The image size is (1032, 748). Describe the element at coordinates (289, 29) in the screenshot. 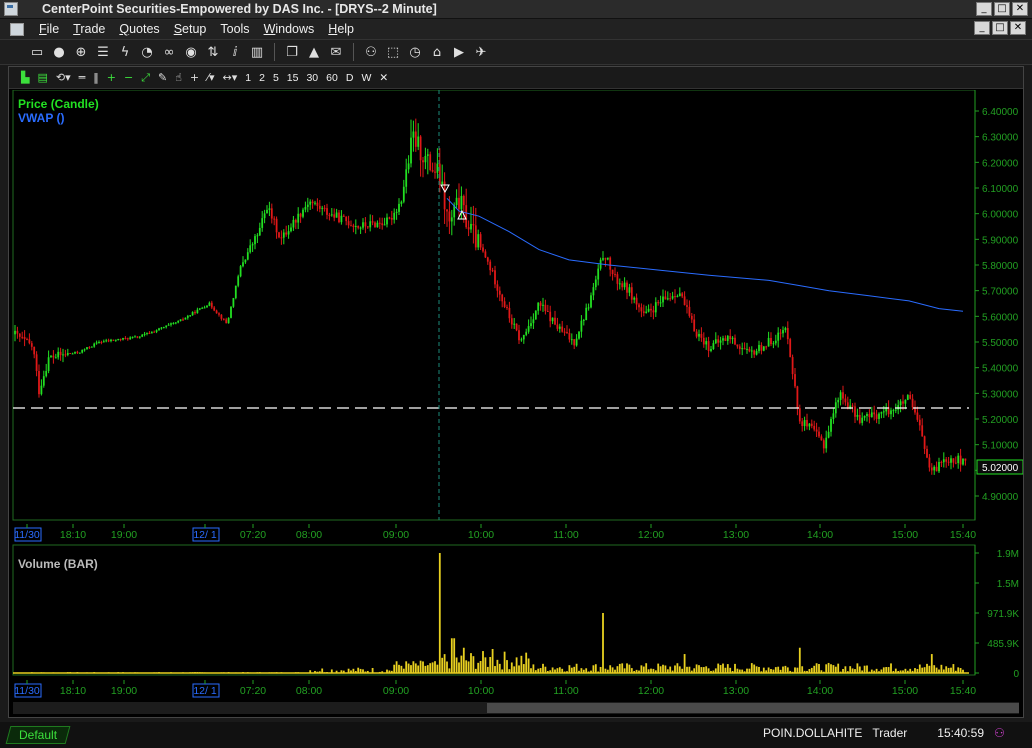

I see `menu-windows: Windows` at that location.